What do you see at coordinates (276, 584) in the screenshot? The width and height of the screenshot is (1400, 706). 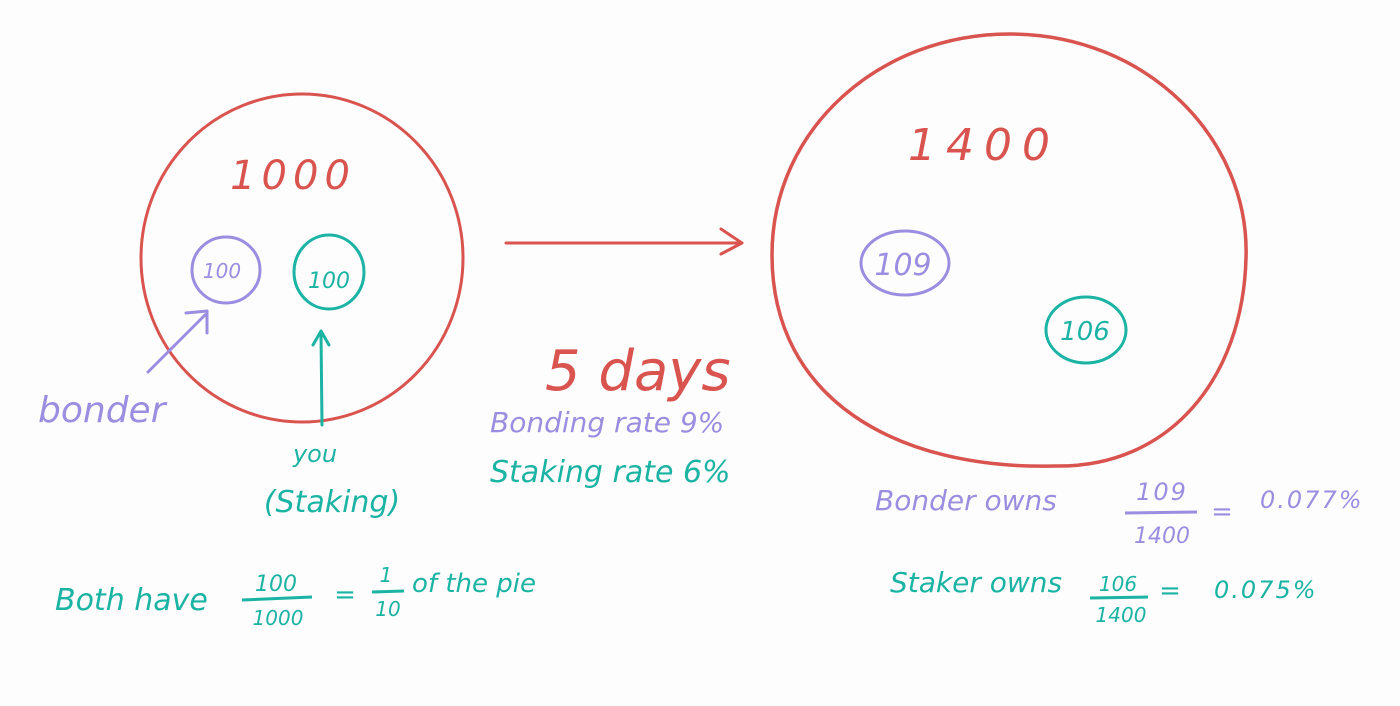 I see `summary-frac1-num: 100` at bounding box center [276, 584].